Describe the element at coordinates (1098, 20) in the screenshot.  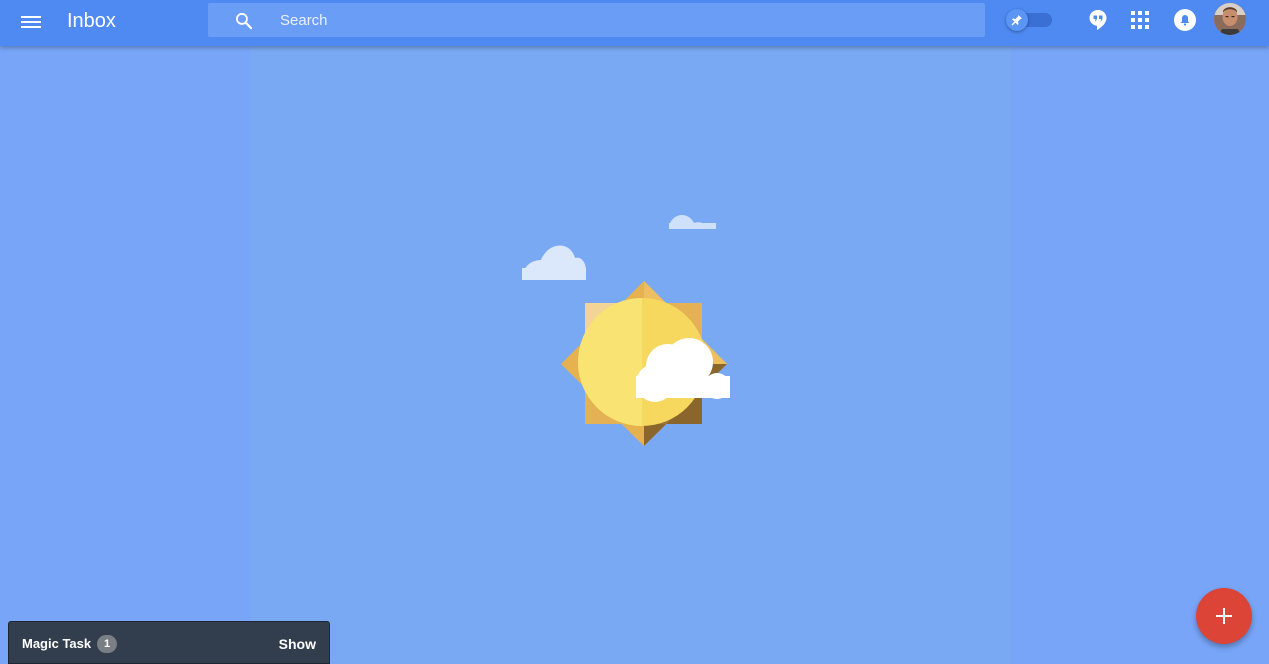
I see `hangouts-icon` at that location.